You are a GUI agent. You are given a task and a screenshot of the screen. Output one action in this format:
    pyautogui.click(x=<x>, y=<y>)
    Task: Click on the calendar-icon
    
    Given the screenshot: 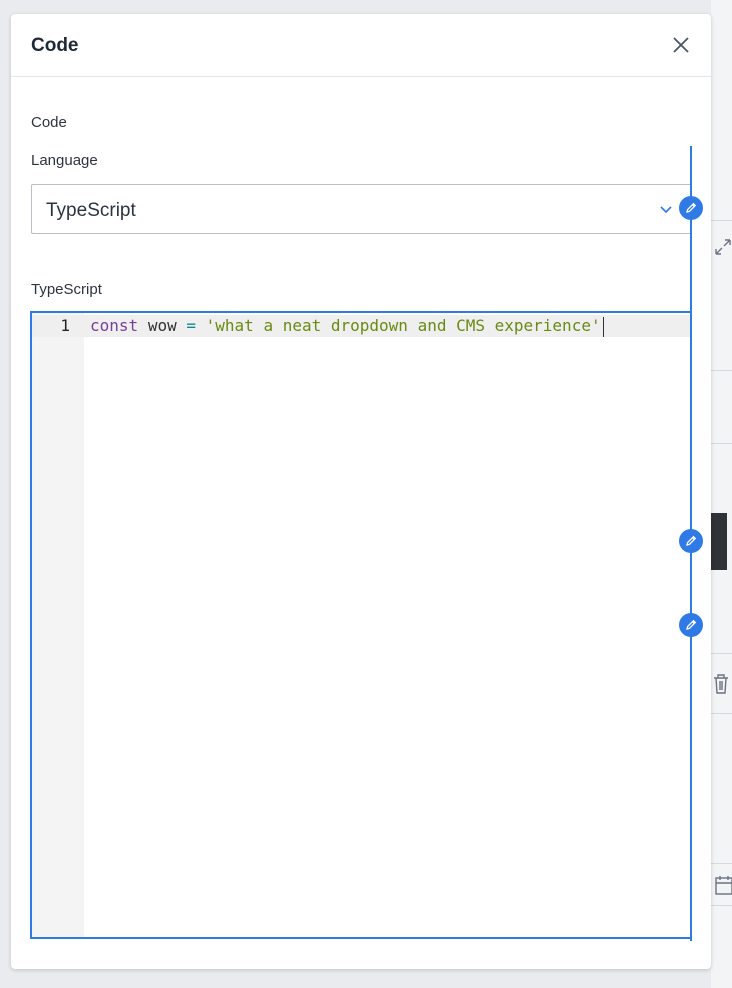 What is the action you would take?
    pyautogui.click(x=723, y=885)
    